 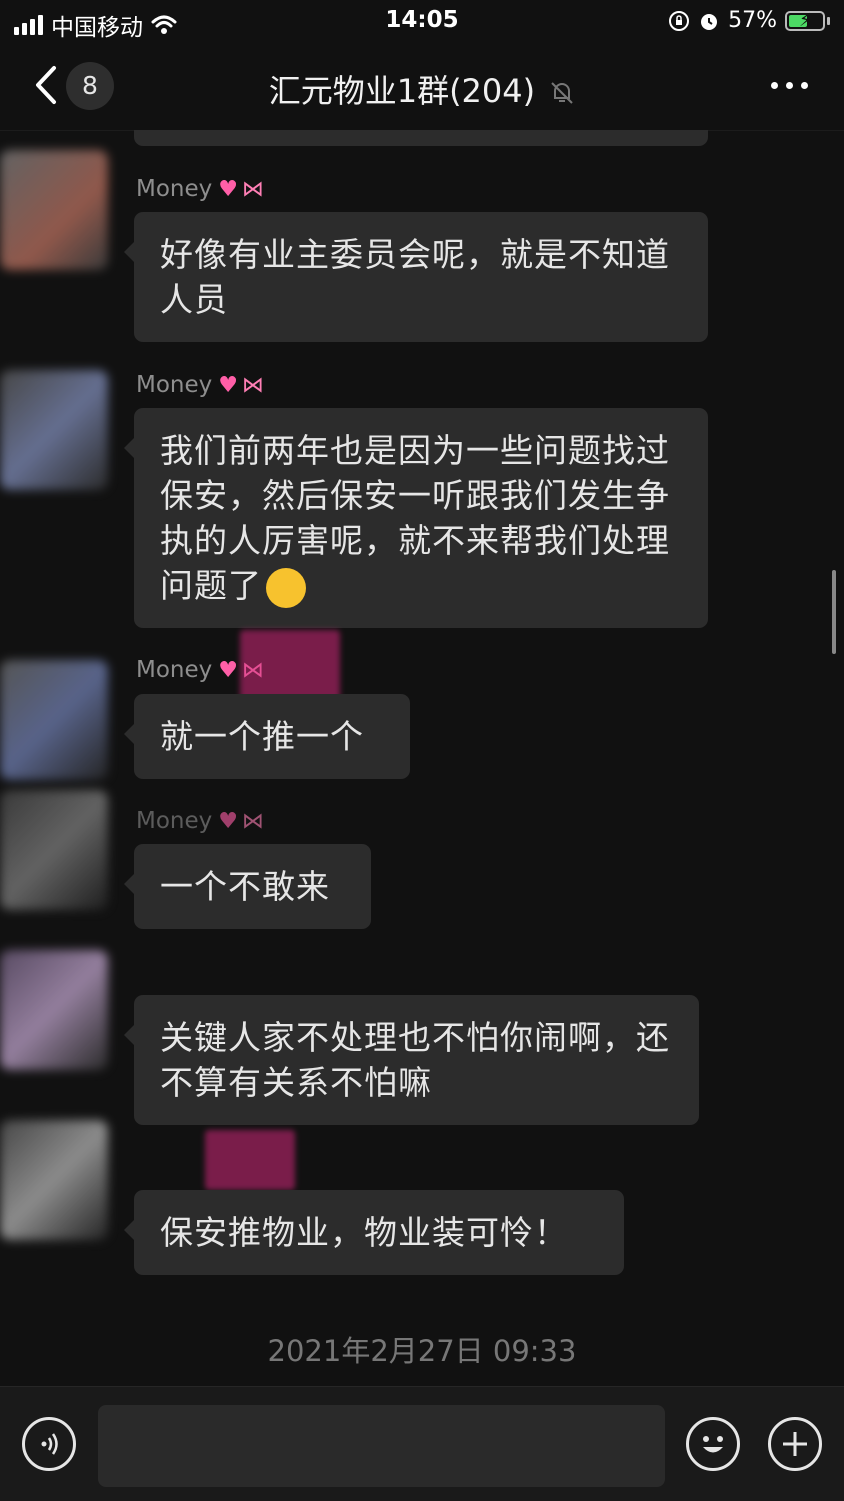 I want to click on shushing-face-icon, so click(x=286, y=587).